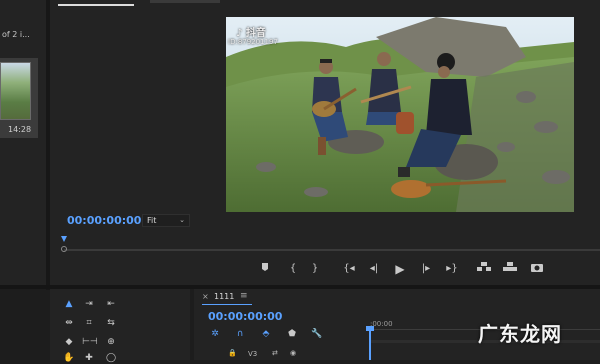 The height and width of the screenshot is (364, 600). I want to click on type-tool-icon: ◯, so click(111, 358).